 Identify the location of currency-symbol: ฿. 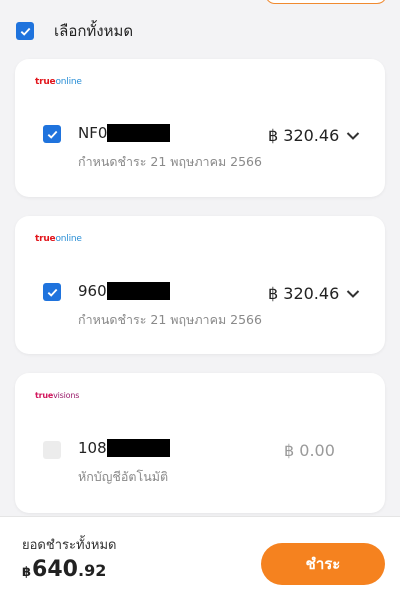
(27, 572).